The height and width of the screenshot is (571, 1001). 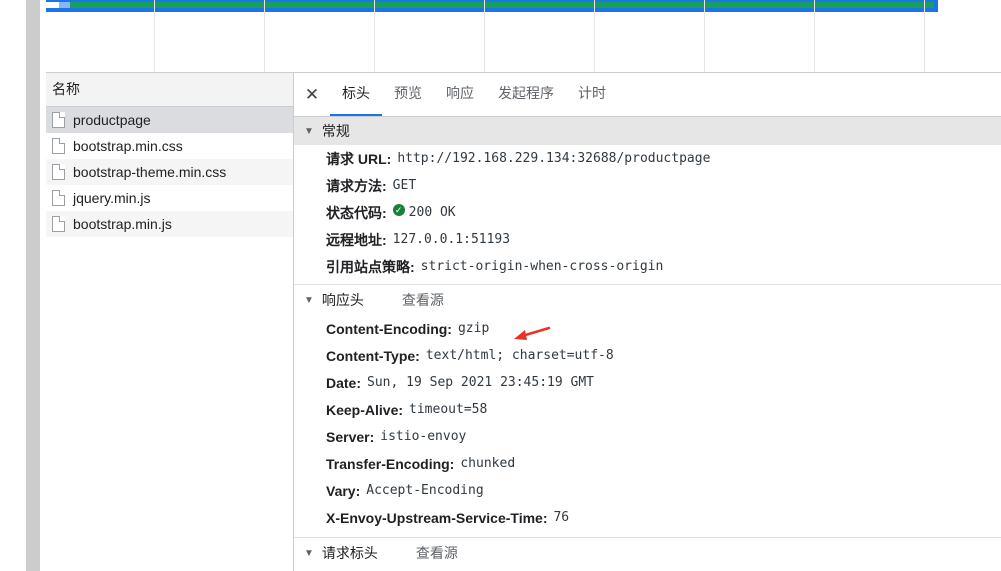 I want to click on request-name: bootstrap.min.css, so click(x=128, y=146).